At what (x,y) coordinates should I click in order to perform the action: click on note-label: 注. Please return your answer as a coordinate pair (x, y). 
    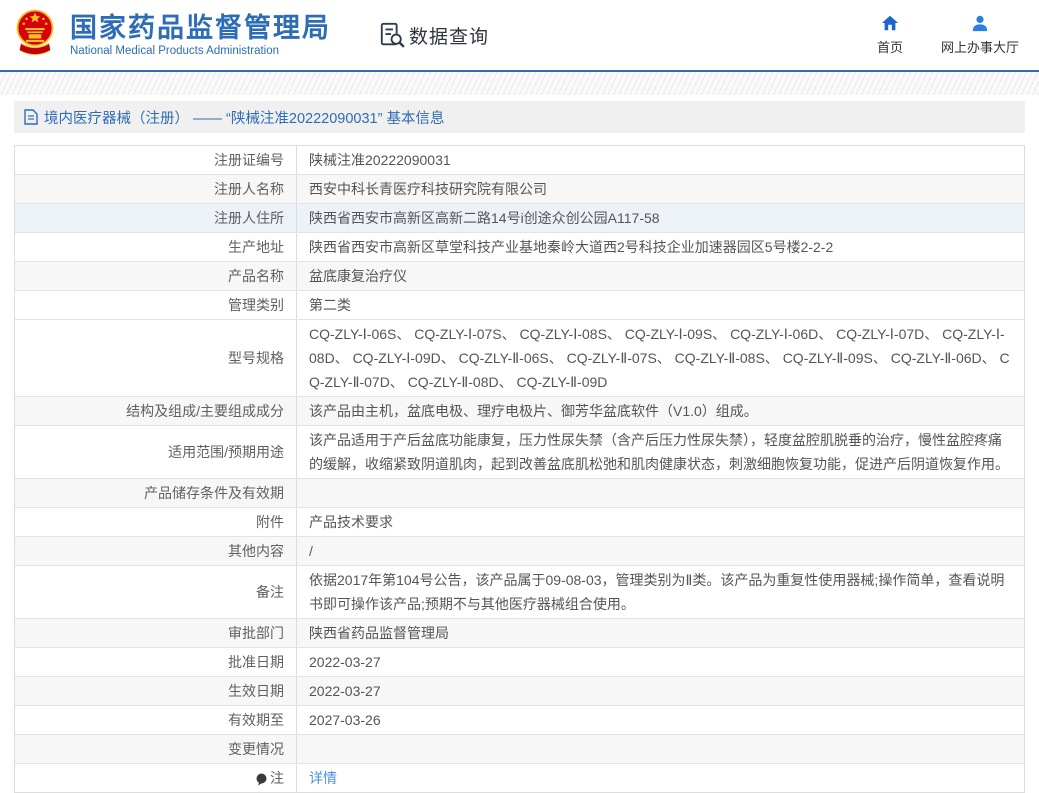
    Looking at the image, I should click on (277, 778).